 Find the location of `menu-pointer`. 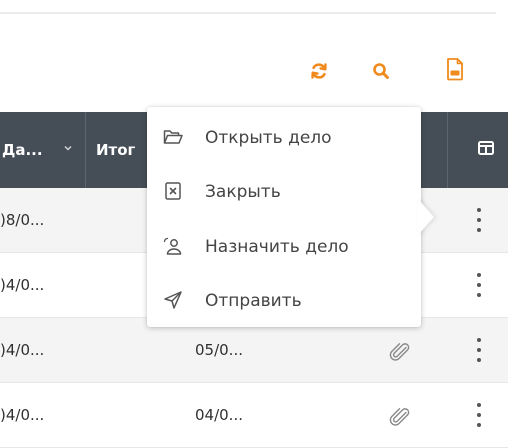

menu-pointer is located at coordinates (426, 217).